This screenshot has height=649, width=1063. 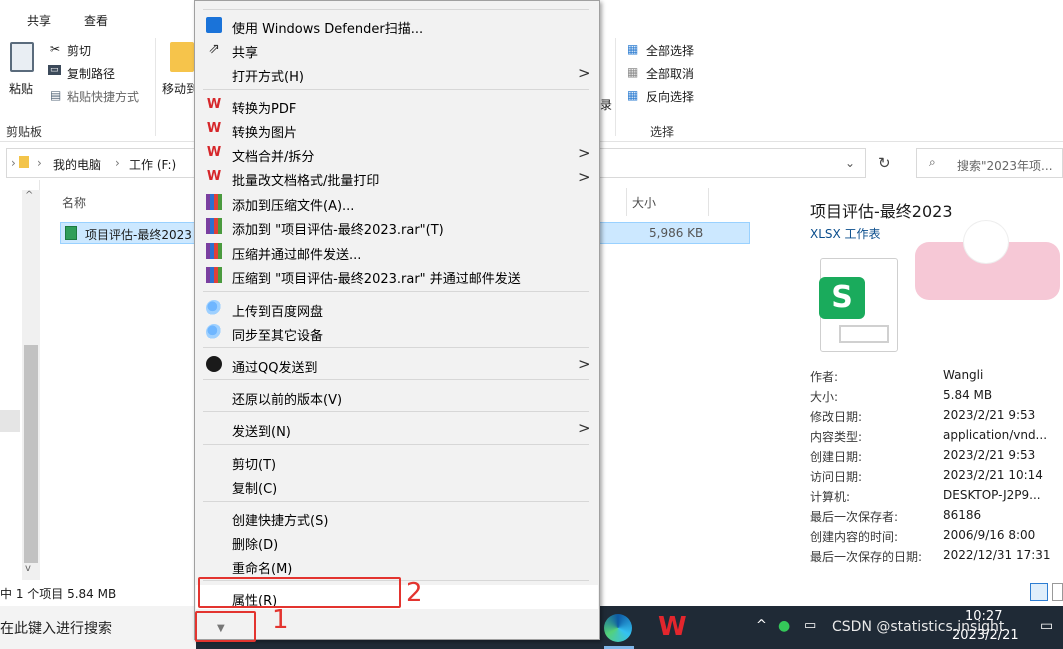 I want to click on menu-item-add-to-rar: 添加到 "项目评估-最终2023.rar"(T), so click(x=397, y=226).